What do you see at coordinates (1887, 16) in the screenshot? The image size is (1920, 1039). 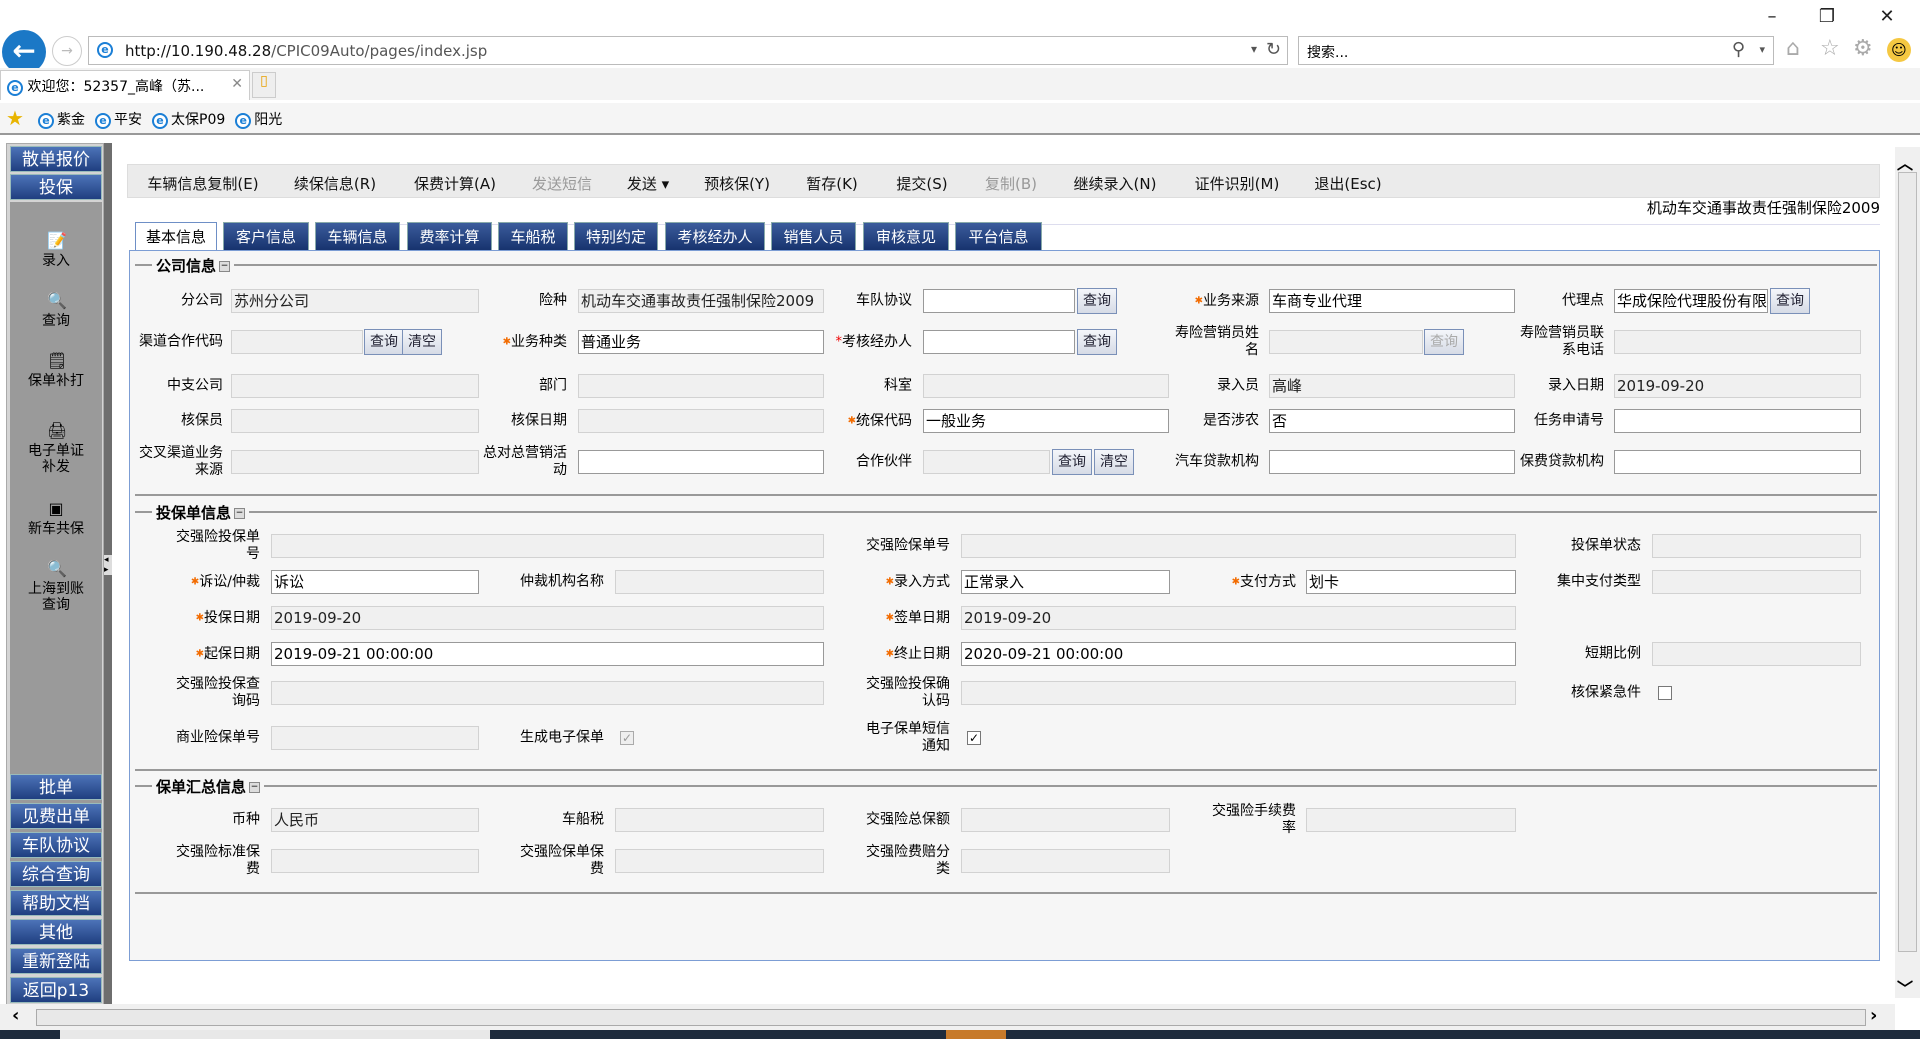 I see `close-window-button: ✕` at bounding box center [1887, 16].